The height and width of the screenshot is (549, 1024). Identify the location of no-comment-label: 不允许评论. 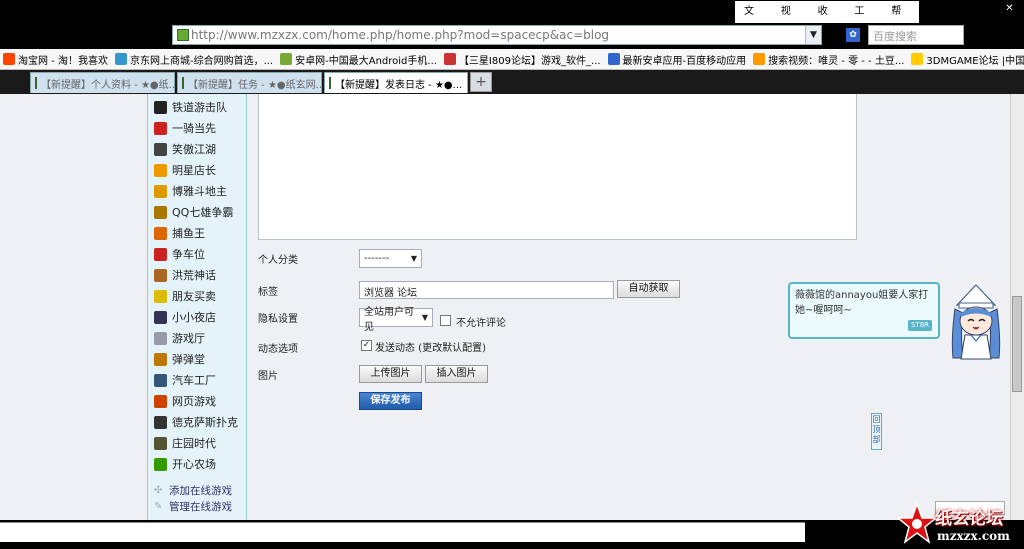
(481, 323).